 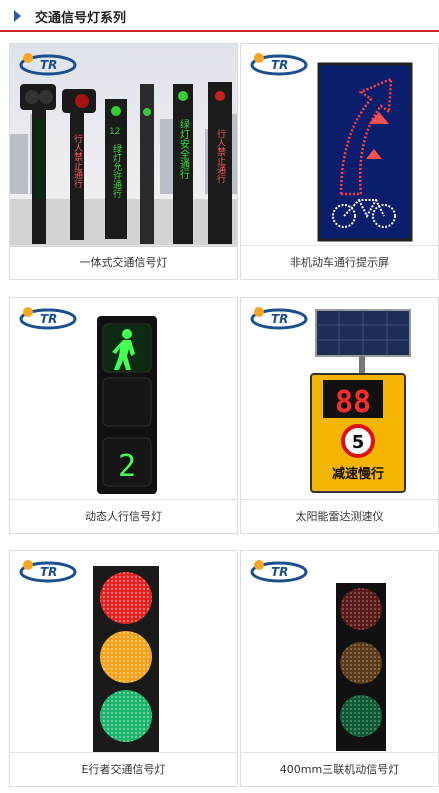 I want to click on product-caption: 非机动车通行提示屏, so click(x=339, y=262).